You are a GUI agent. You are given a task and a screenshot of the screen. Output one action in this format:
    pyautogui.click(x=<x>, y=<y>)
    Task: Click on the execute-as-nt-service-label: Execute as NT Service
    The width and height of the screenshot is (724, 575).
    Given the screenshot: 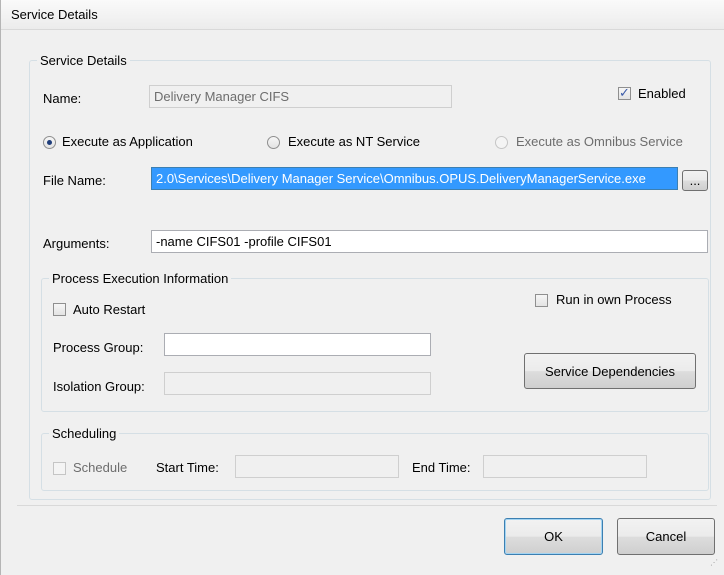 What is the action you would take?
    pyautogui.click(x=354, y=141)
    